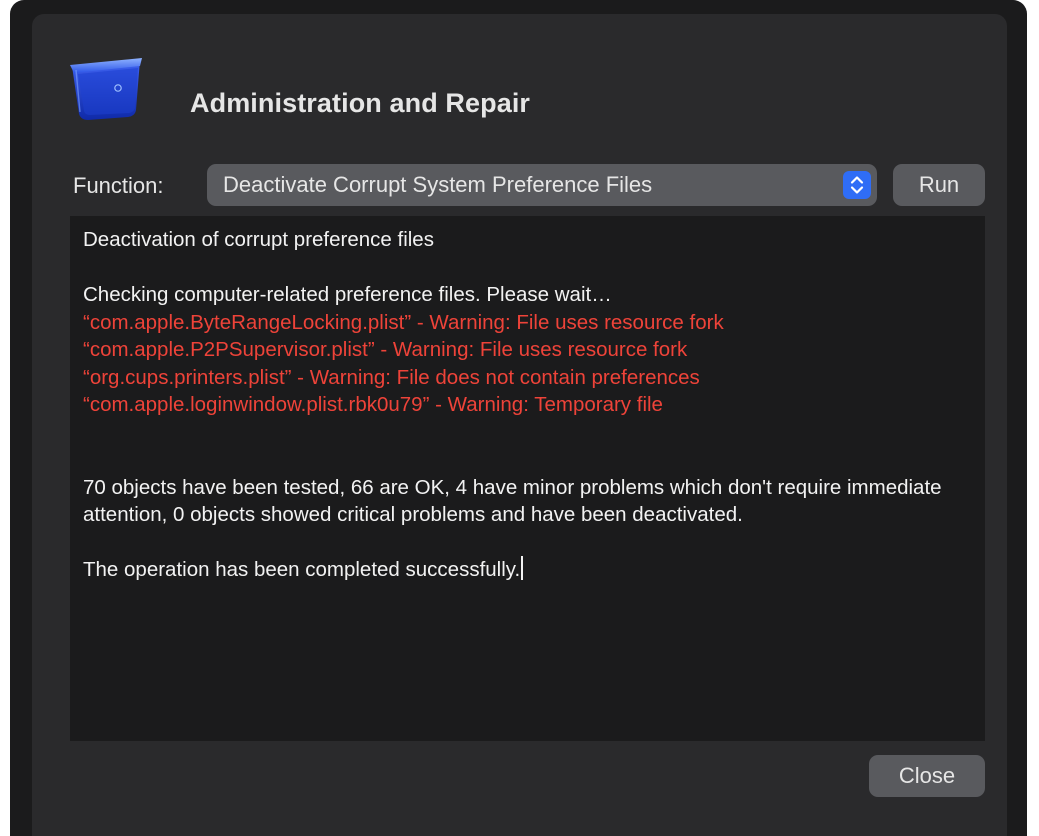 The image size is (1039, 836). What do you see at coordinates (857, 185) in the screenshot?
I see `up-down-chevron-icon` at bounding box center [857, 185].